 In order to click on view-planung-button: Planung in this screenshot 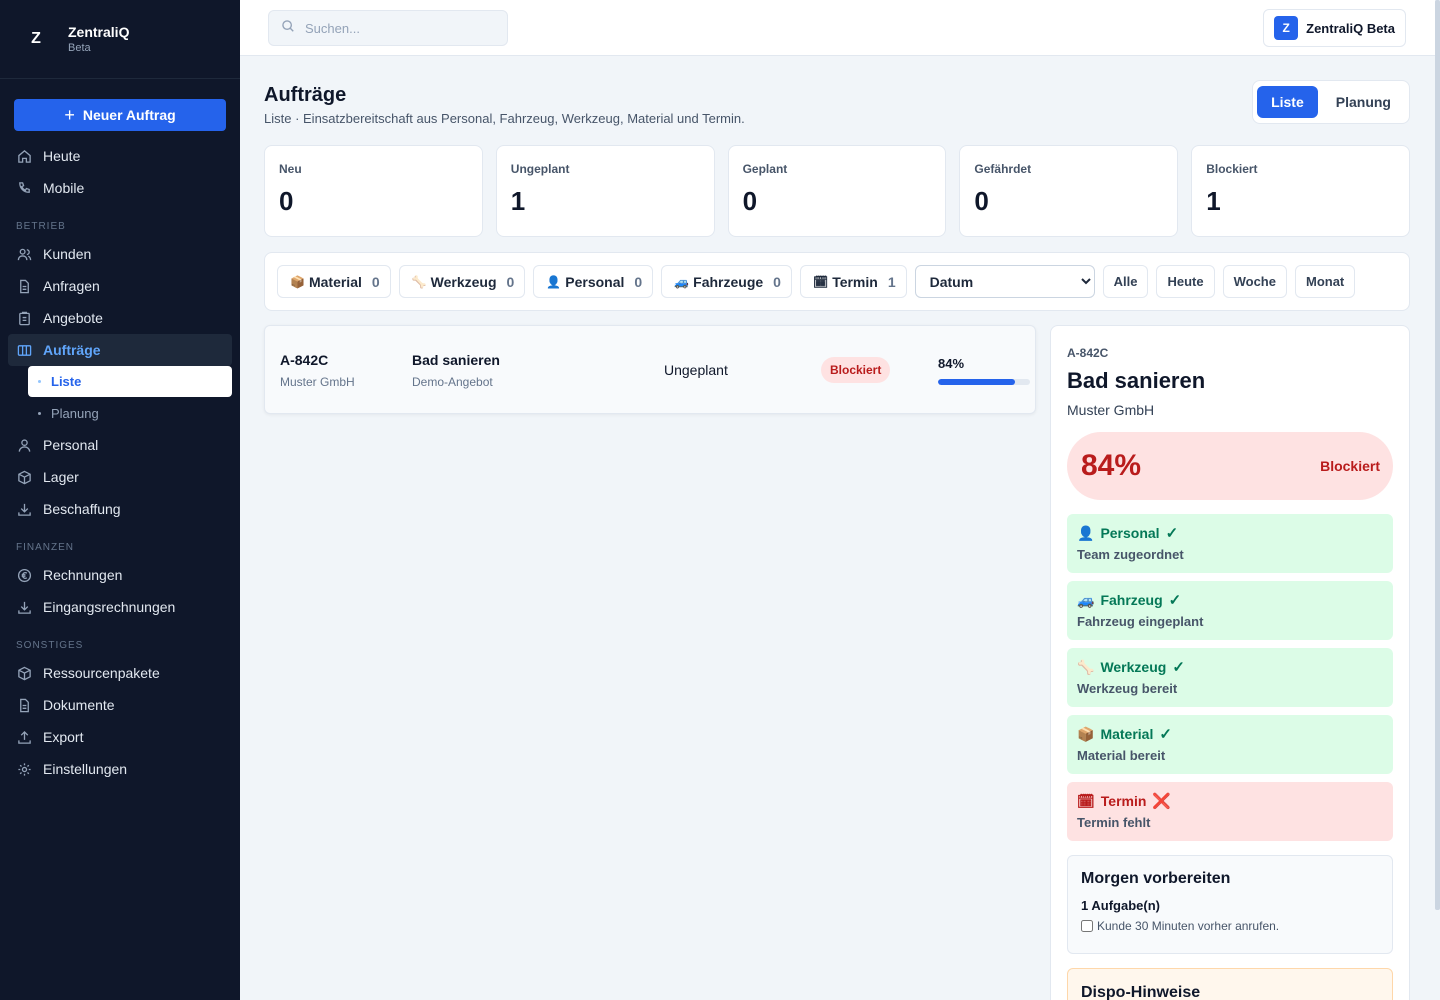, I will do `click(1363, 102)`.